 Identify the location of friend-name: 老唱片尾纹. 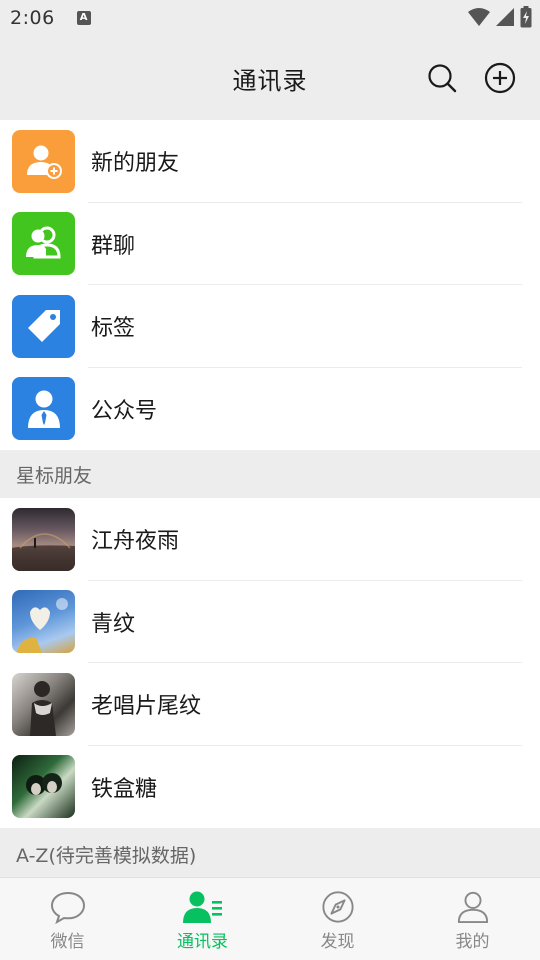
(146, 707).